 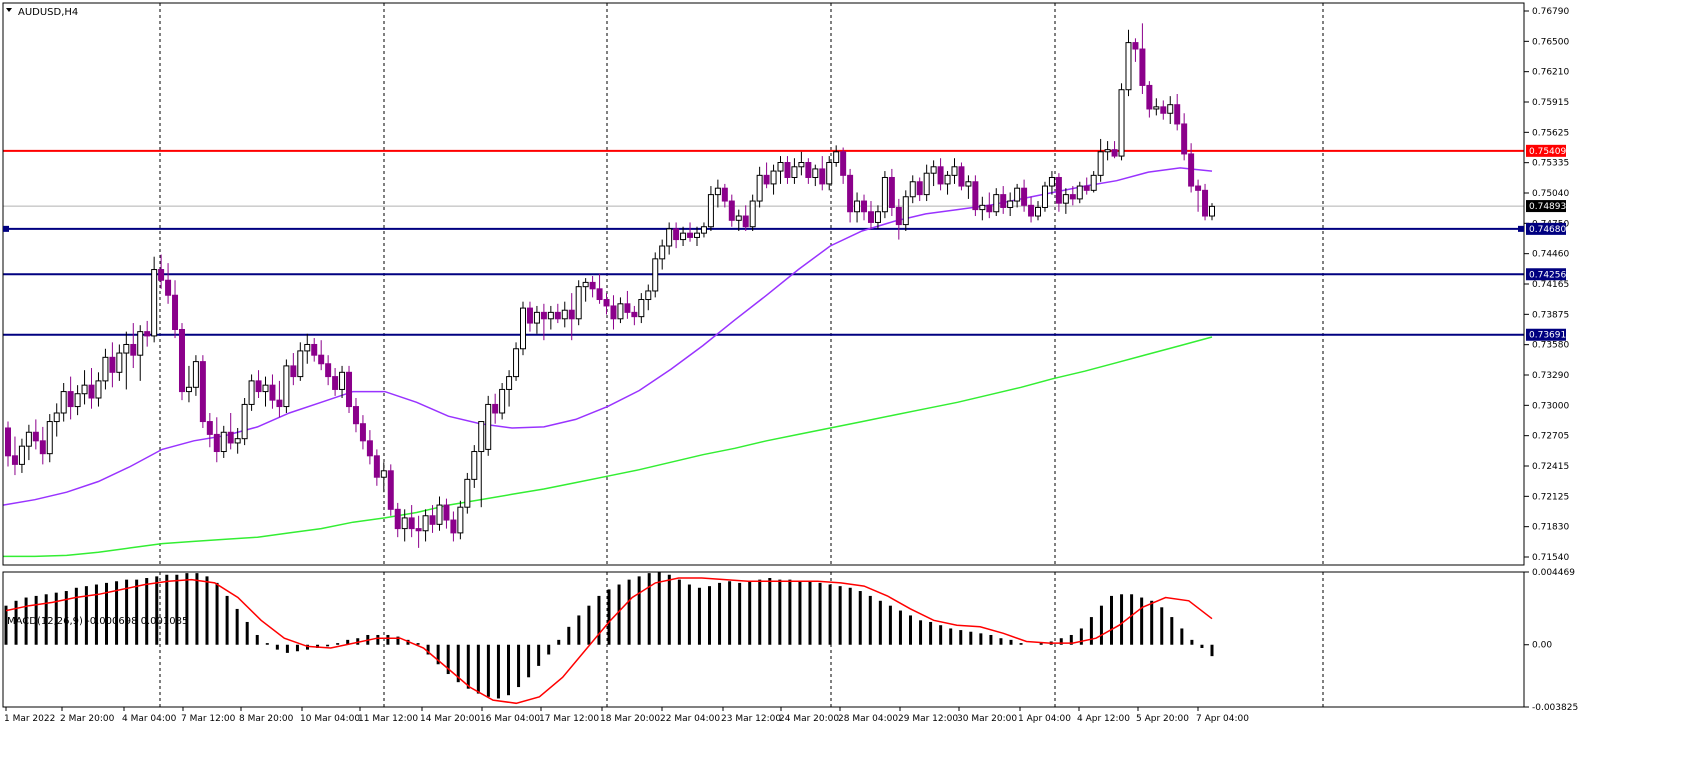 I want to click on current-price-label: 0.74893, so click(x=1547, y=207).